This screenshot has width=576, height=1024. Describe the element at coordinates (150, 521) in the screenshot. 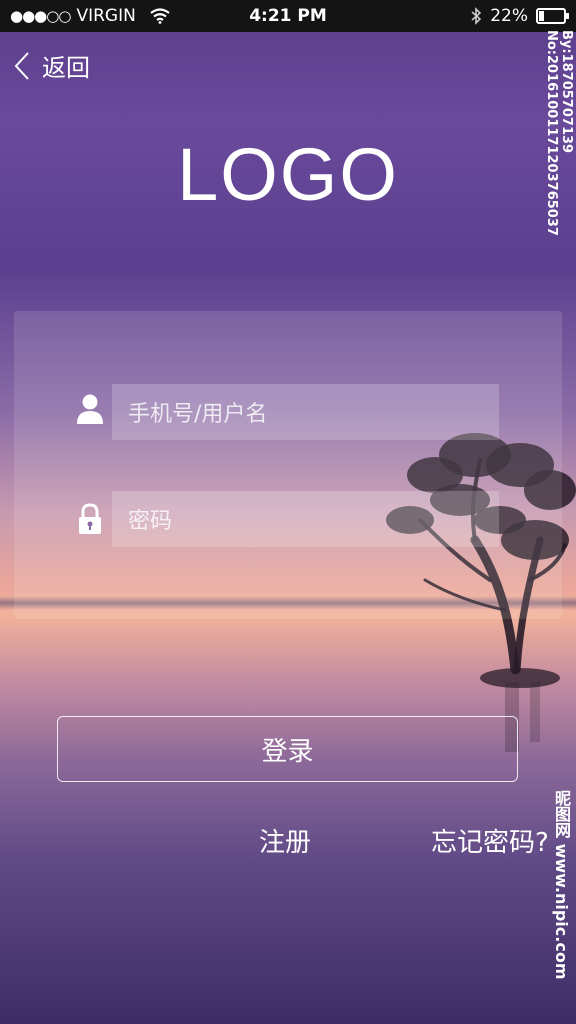

I see `password-placeholder: 密码` at that location.